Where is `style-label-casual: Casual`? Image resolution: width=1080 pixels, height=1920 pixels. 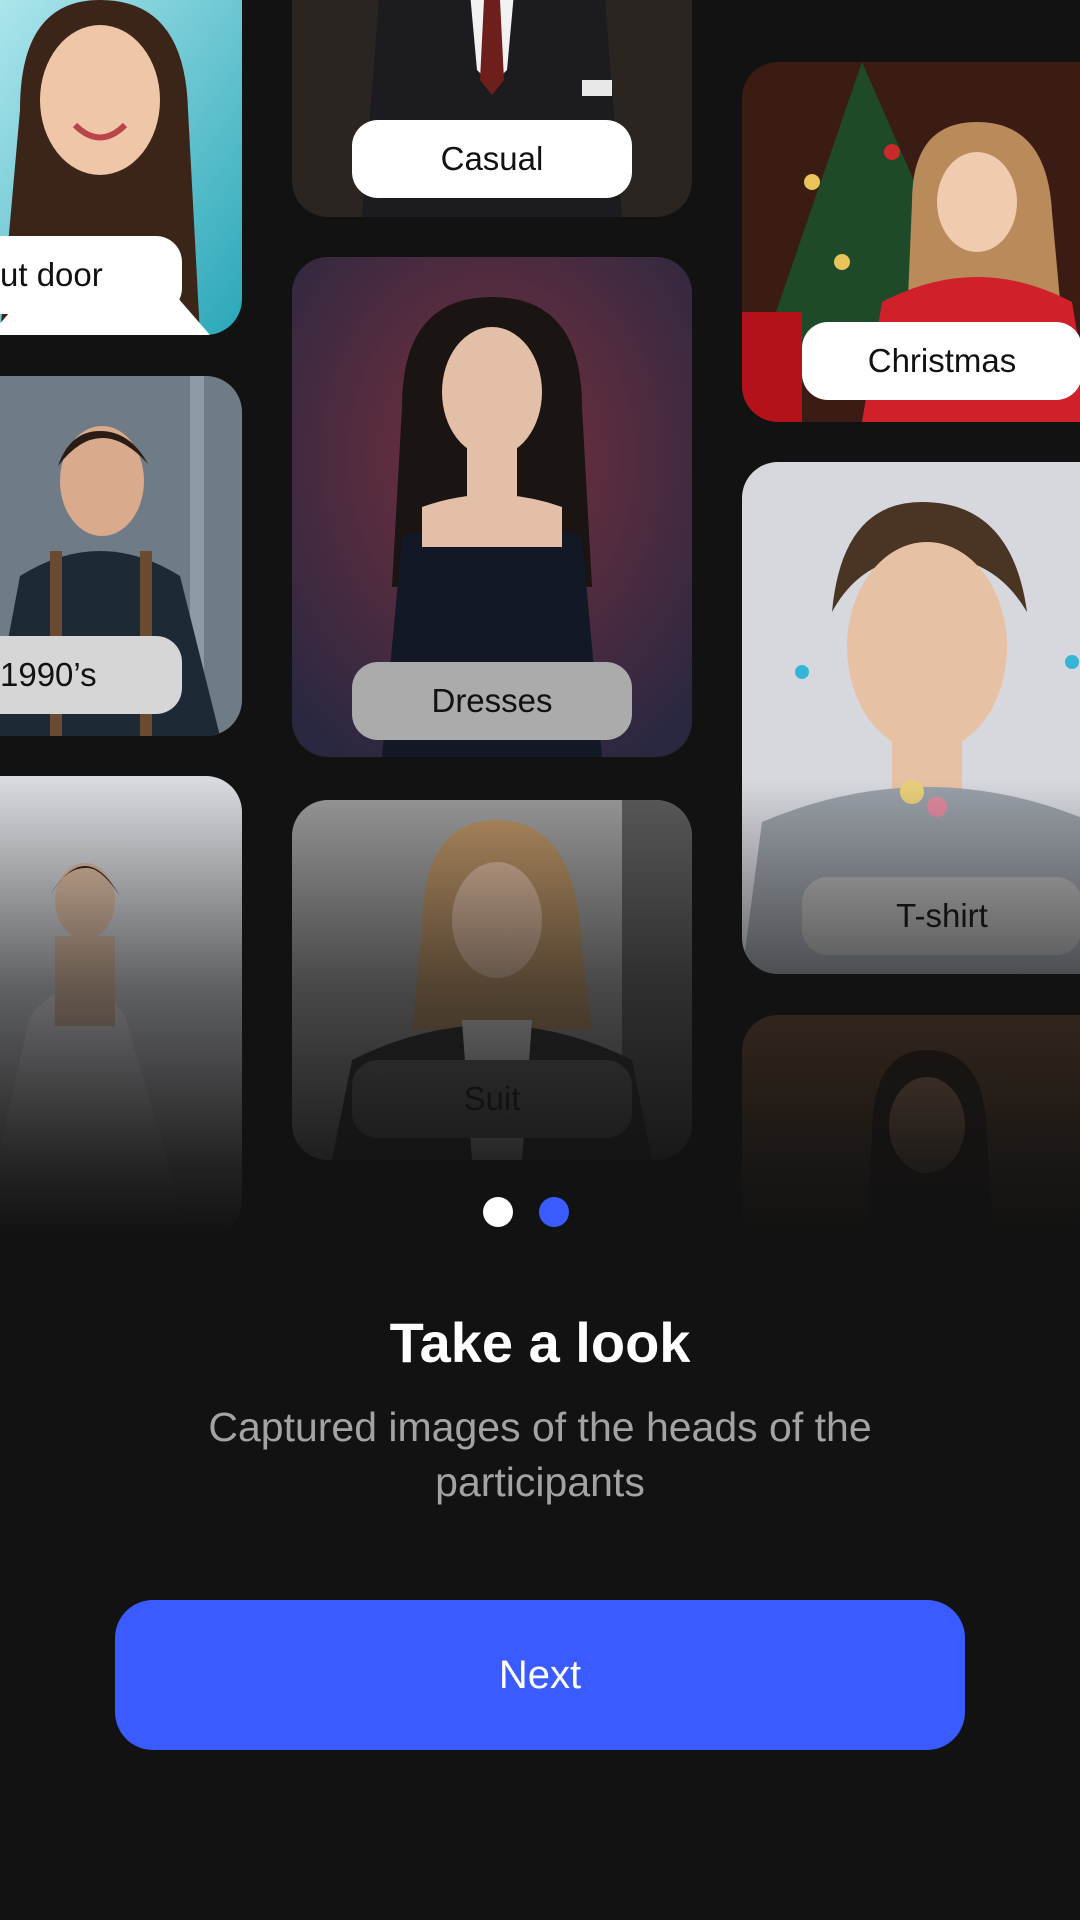 style-label-casual: Casual is located at coordinates (492, 159).